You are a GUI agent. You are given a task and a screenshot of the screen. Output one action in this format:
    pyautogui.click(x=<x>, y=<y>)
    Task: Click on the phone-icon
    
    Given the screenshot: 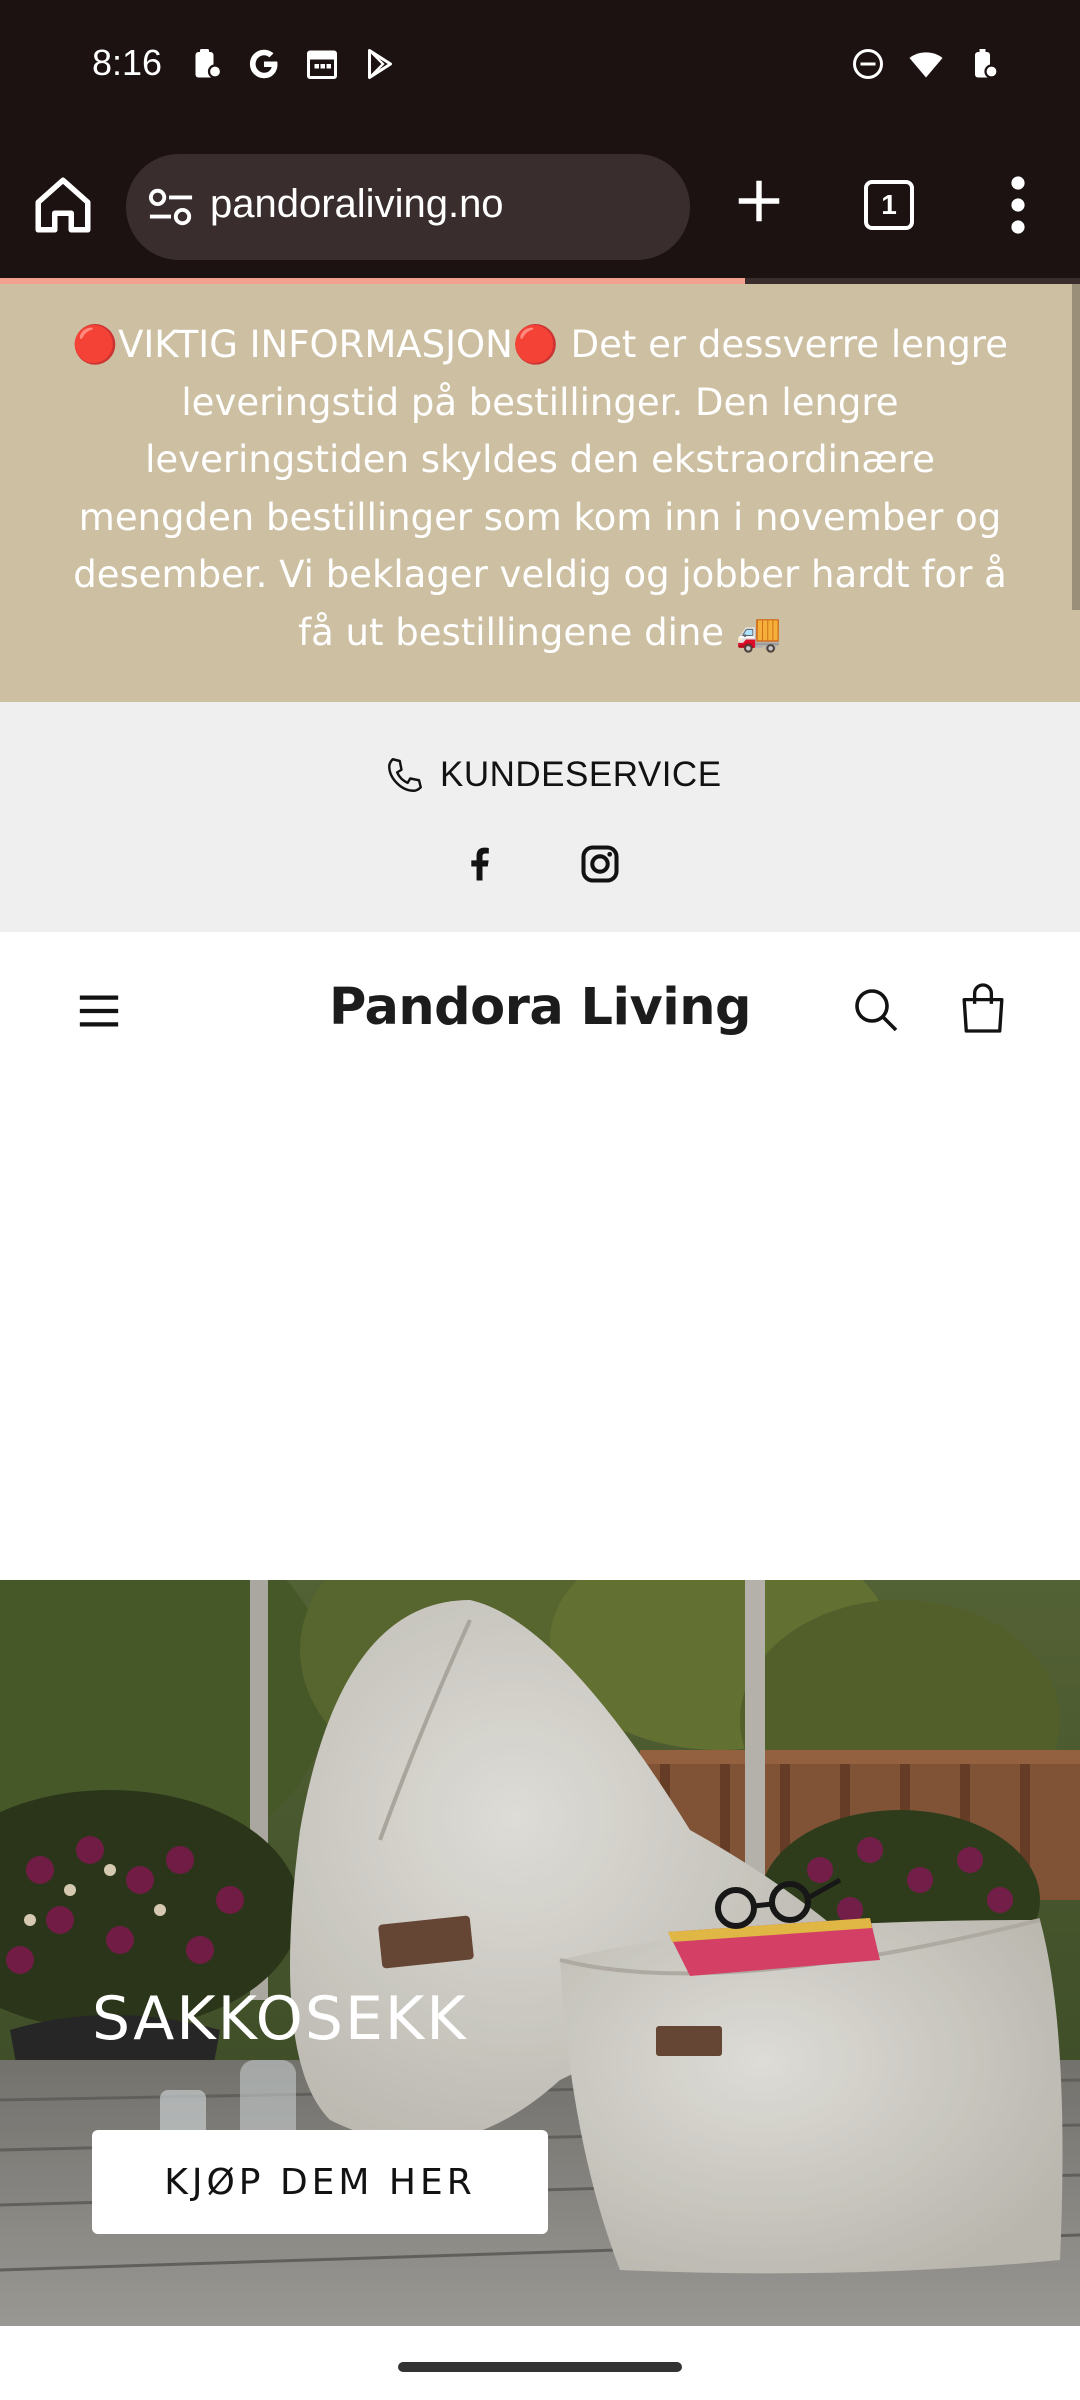 What is the action you would take?
    pyautogui.click(x=405, y=775)
    